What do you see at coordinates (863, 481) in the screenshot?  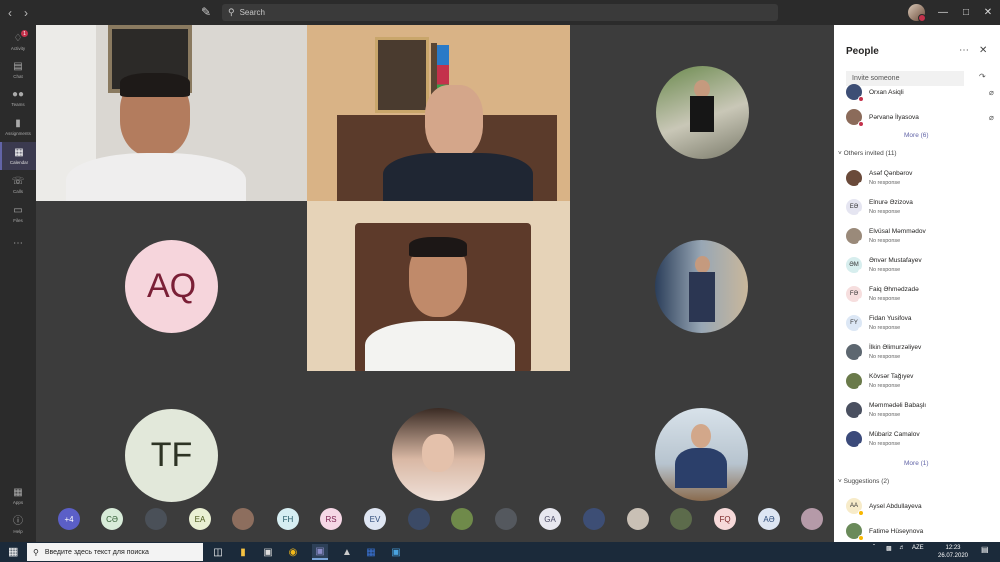 I see `suggestions-header: ˅ Suggestions (2)` at bounding box center [863, 481].